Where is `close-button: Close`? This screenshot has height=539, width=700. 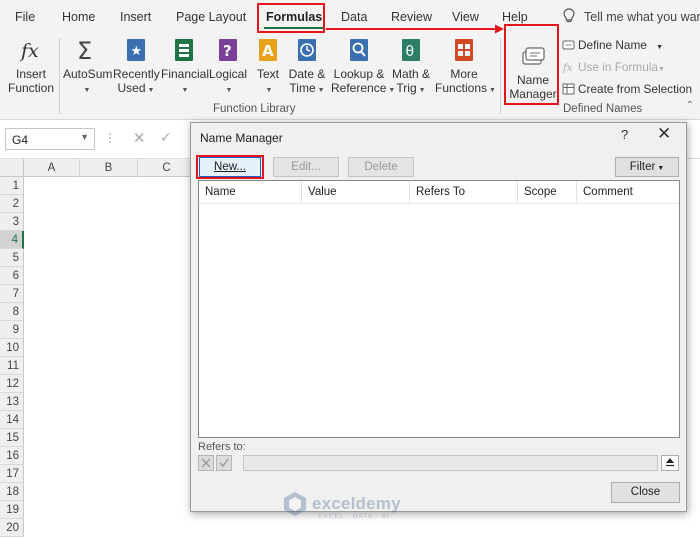 close-button: Close is located at coordinates (645, 492).